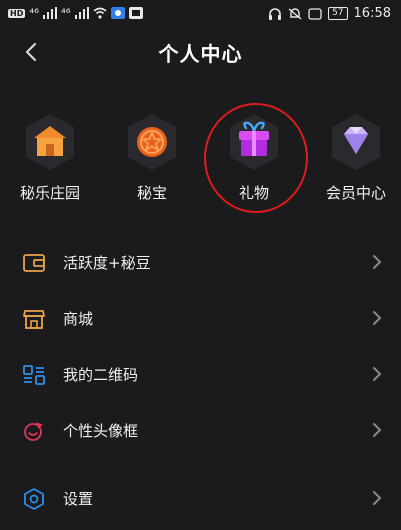 The width and height of the screenshot is (401, 530). I want to click on status-left: HD ⁴⁶ ⁴⁶, so click(75, 13).